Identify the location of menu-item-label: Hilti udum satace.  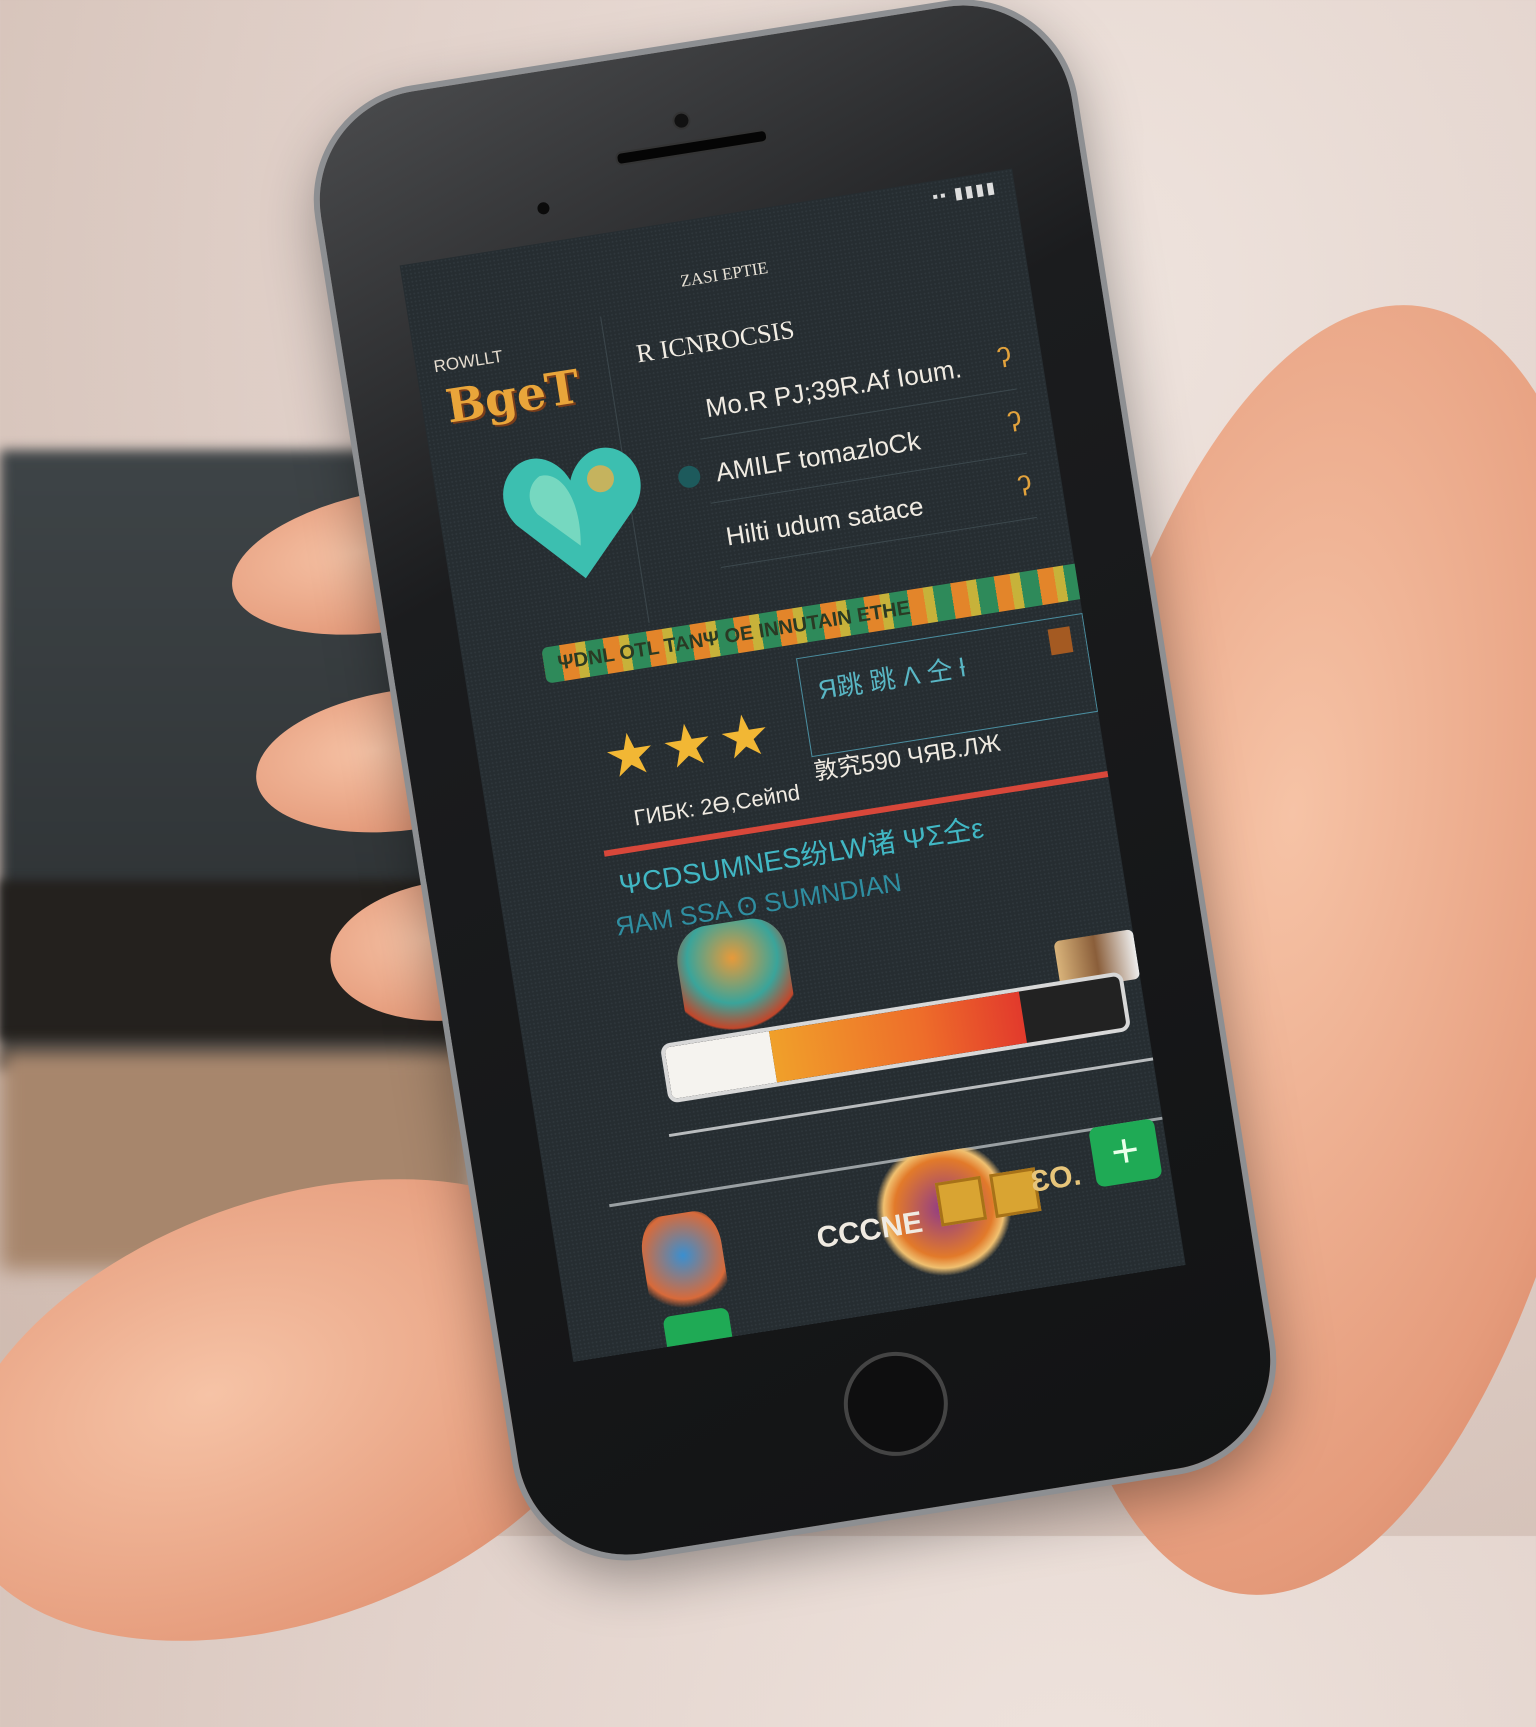
(824, 521).